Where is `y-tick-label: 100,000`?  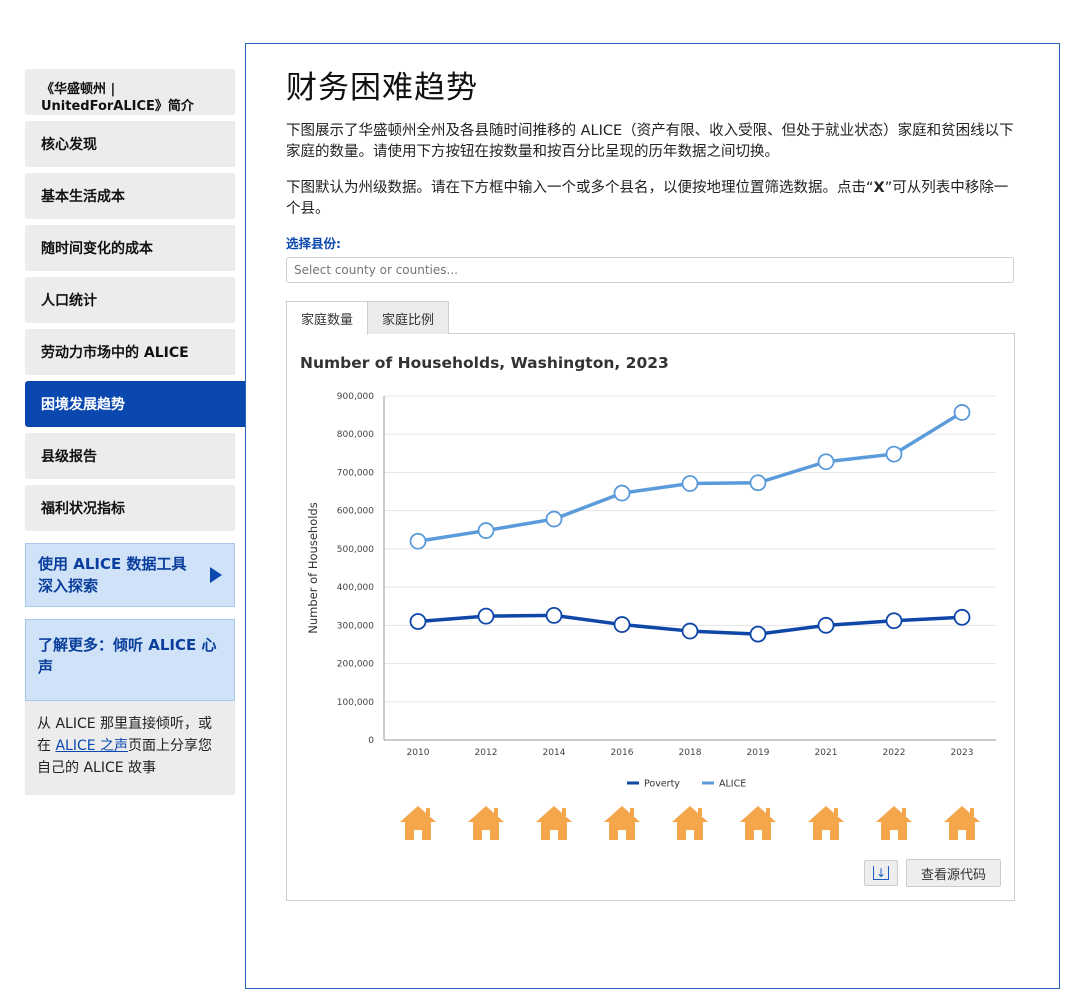
y-tick-label: 100,000 is located at coordinates (355, 703).